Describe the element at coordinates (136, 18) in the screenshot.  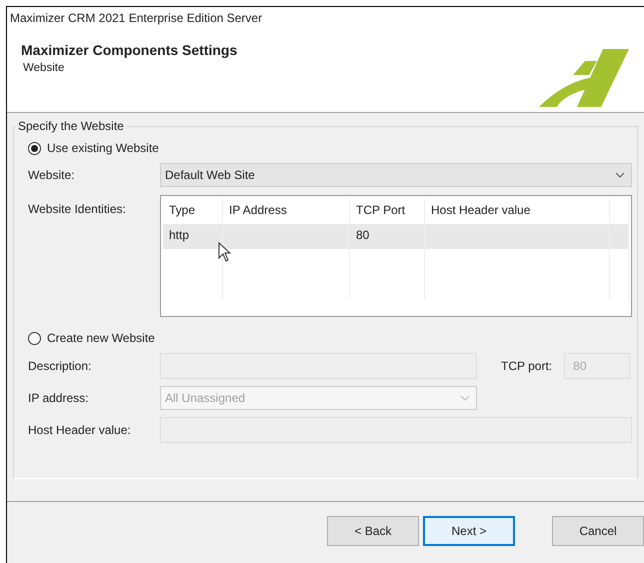
I see `window-title: Maximizer CRM 2021 Enterprise Edition Server` at that location.